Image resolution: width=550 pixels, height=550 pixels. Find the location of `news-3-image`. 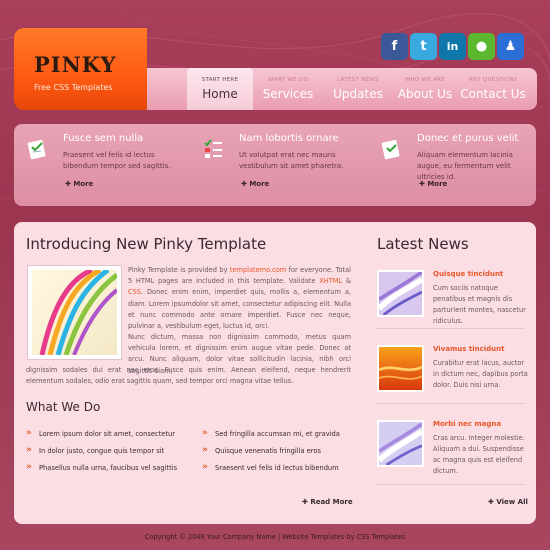

news-3-image is located at coordinates (400, 443).